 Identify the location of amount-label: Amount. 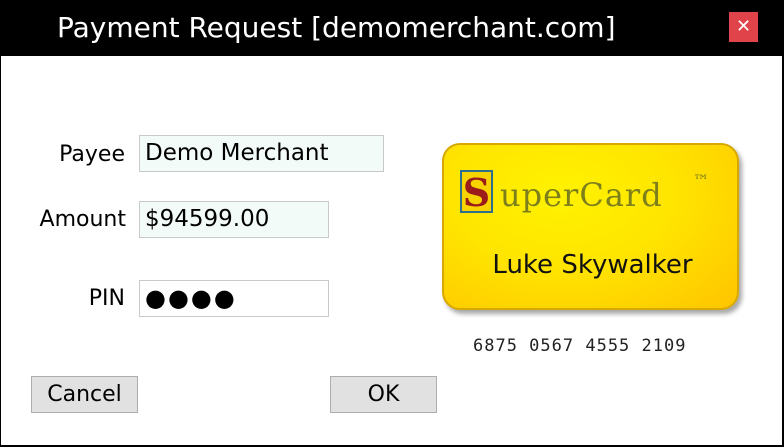
(82, 219).